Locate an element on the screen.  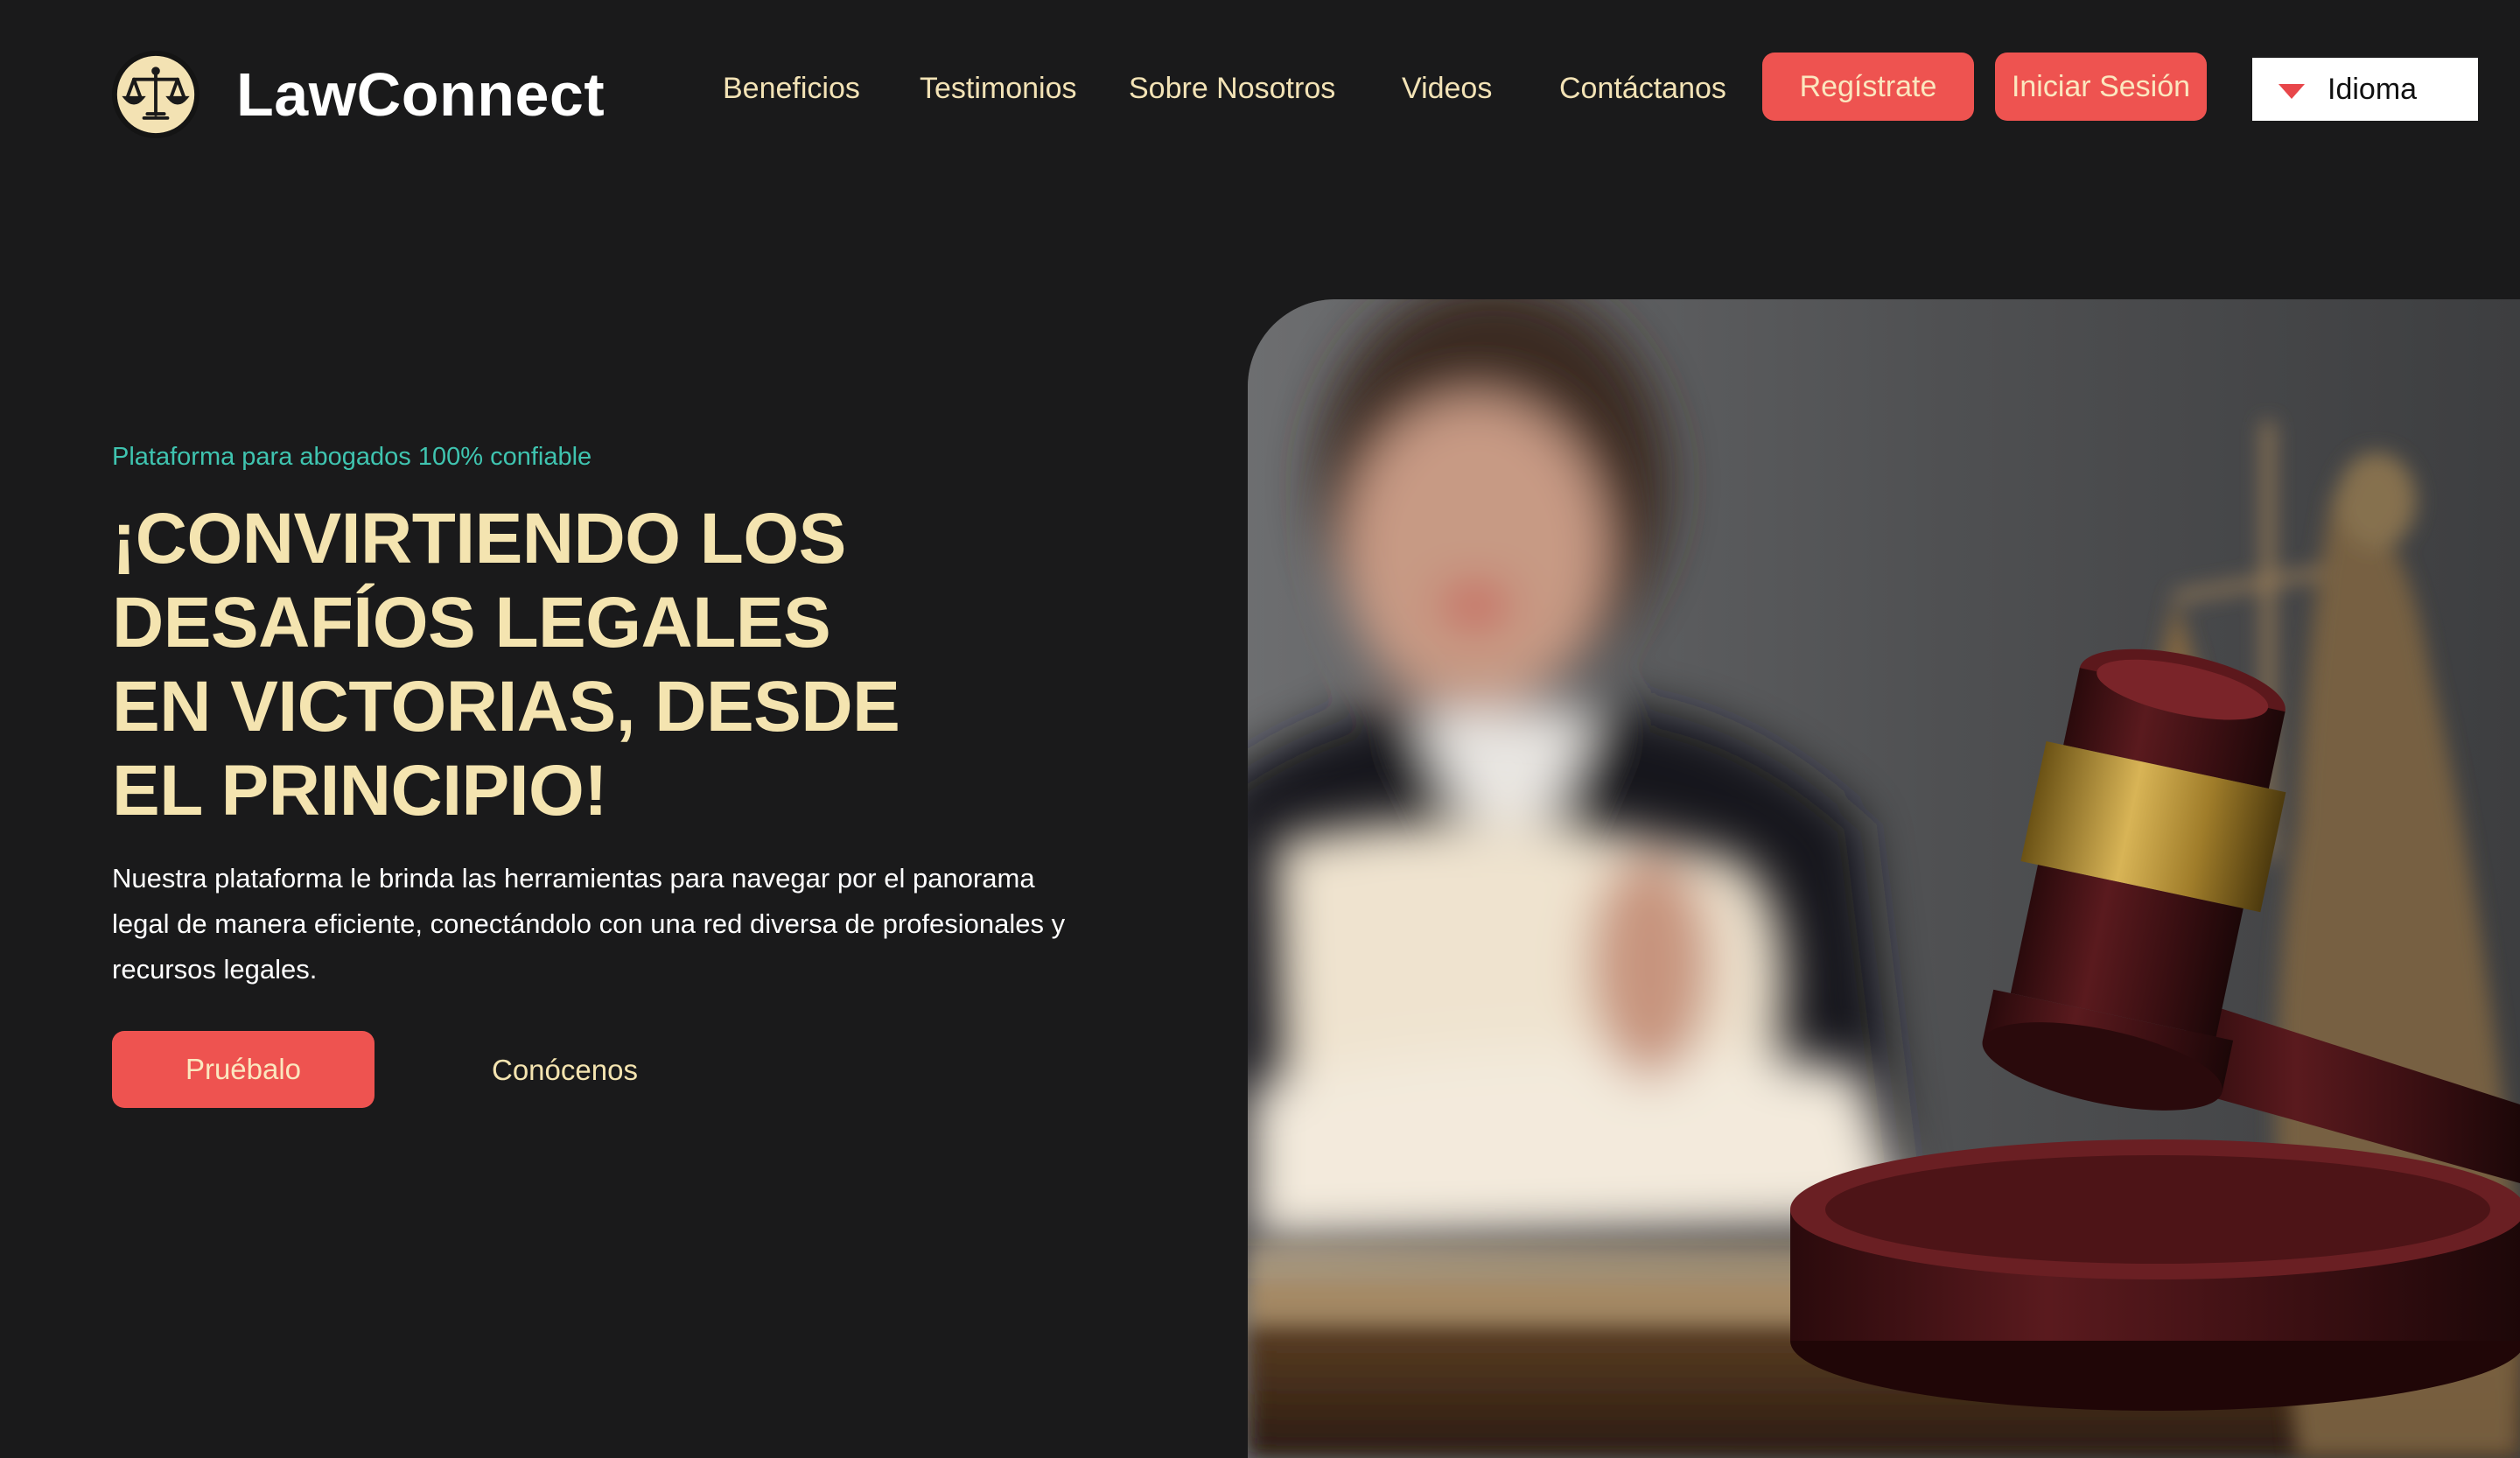
caret-down-icon is located at coordinates (2291, 91).